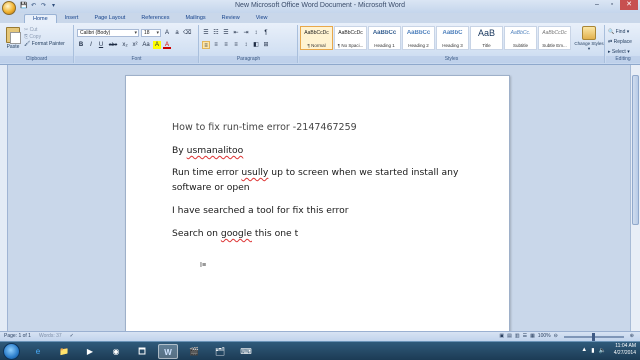  I want to click on paste-button: Paste, so click(13, 38).